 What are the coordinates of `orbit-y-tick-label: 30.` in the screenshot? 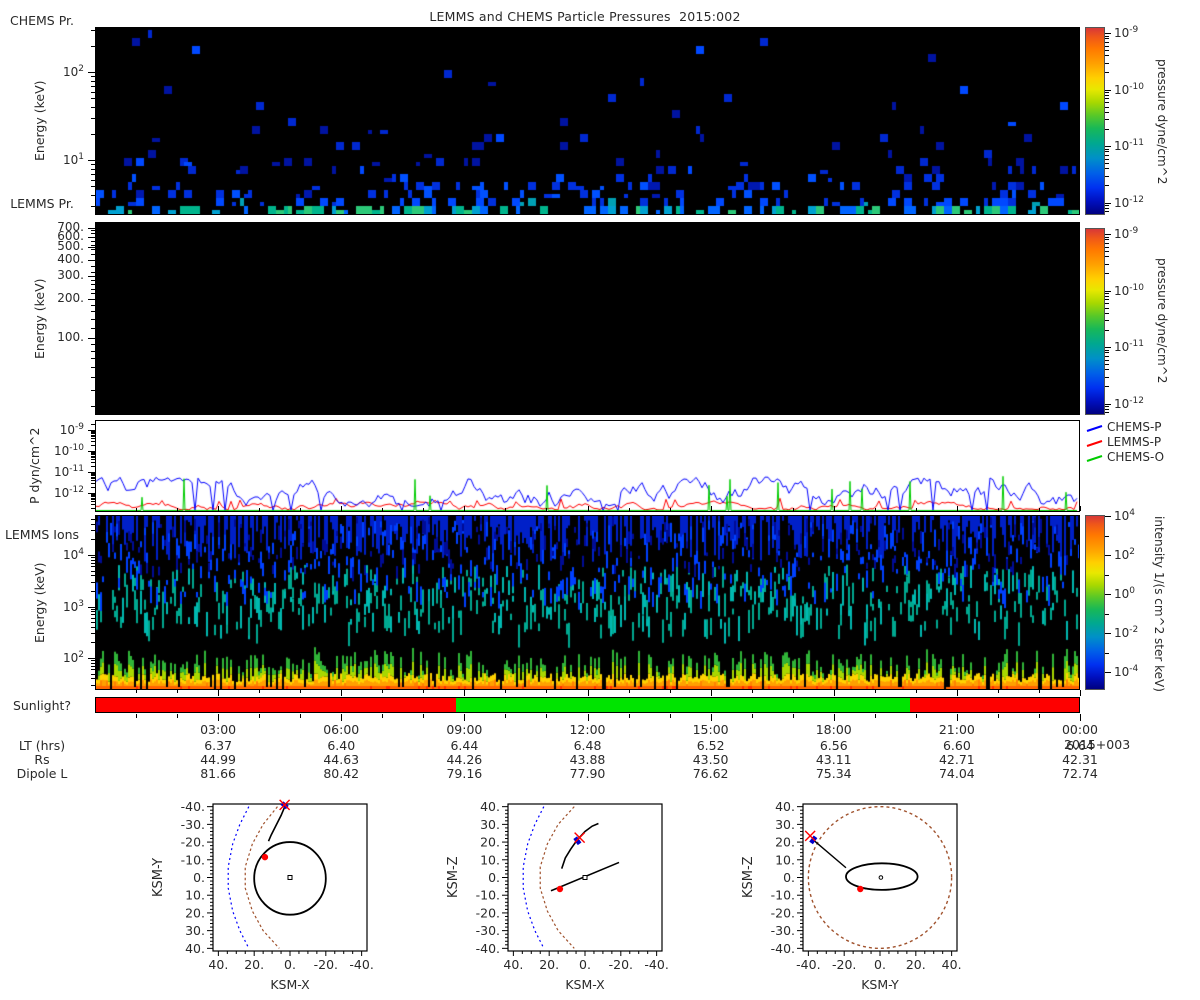 It's located at (195, 930).